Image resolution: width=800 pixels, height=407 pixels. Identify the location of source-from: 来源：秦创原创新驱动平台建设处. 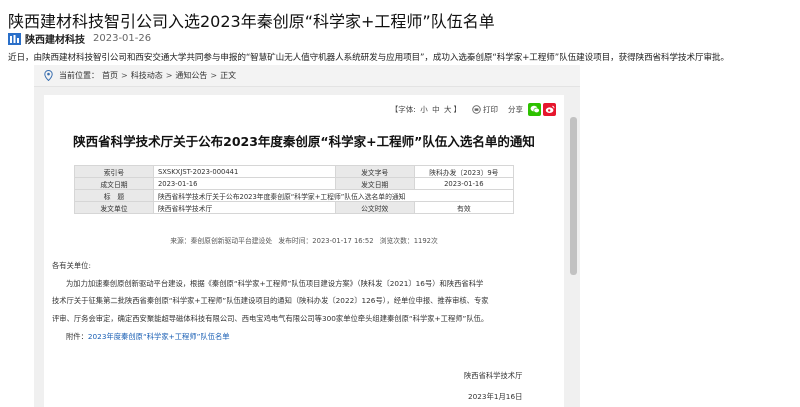
(221, 241).